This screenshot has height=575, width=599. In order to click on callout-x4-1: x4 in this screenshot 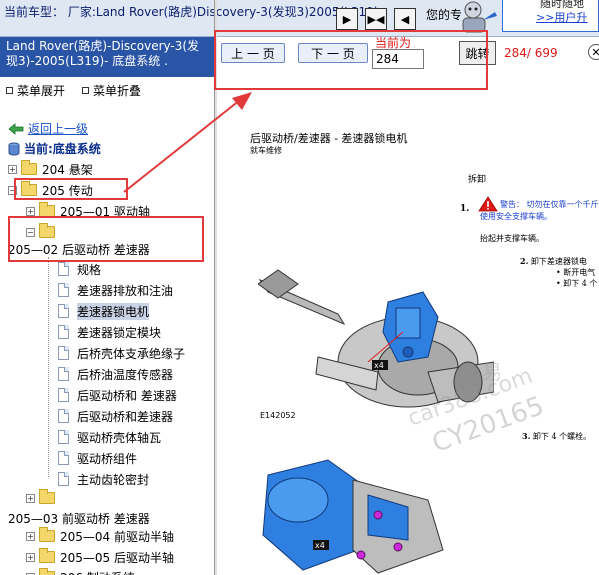, I will do `click(379, 365)`.